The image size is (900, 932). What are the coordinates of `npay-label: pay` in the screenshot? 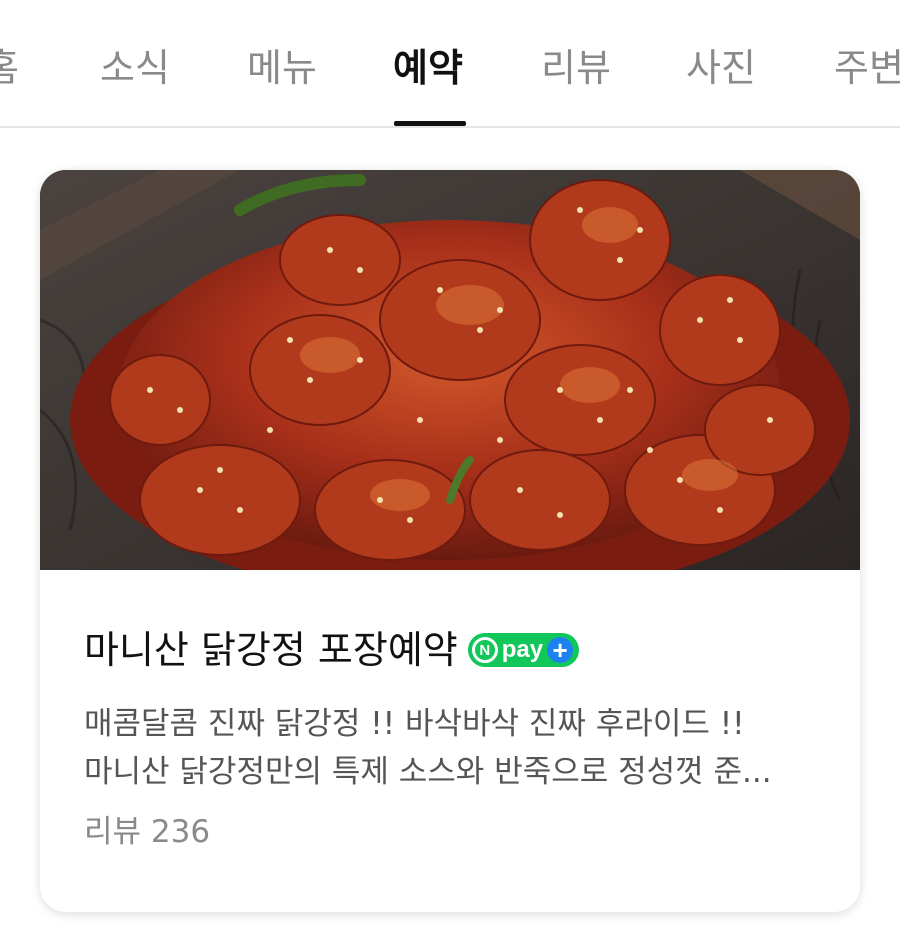 It's located at (522, 649).